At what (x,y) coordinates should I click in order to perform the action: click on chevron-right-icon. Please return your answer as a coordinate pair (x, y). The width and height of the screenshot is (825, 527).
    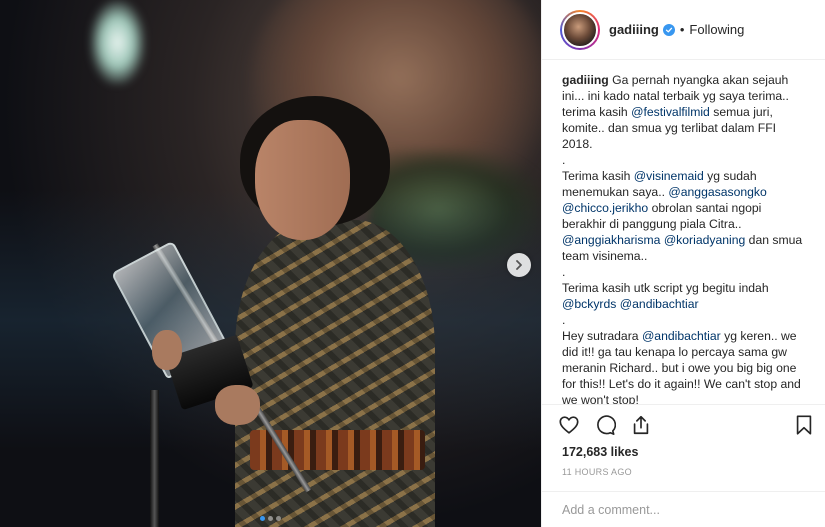
    Looking at the image, I should click on (519, 265).